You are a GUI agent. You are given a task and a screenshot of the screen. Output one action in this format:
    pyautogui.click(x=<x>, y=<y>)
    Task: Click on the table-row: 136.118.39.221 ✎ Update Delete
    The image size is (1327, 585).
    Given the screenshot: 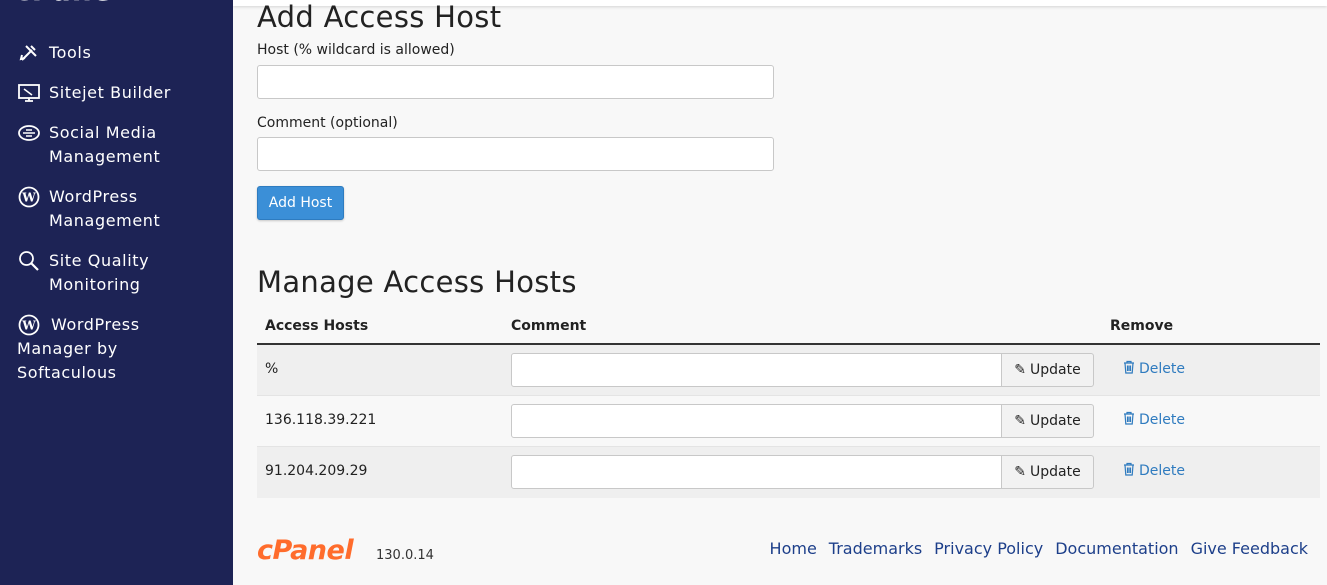 What is the action you would take?
    pyautogui.click(x=788, y=421)
    